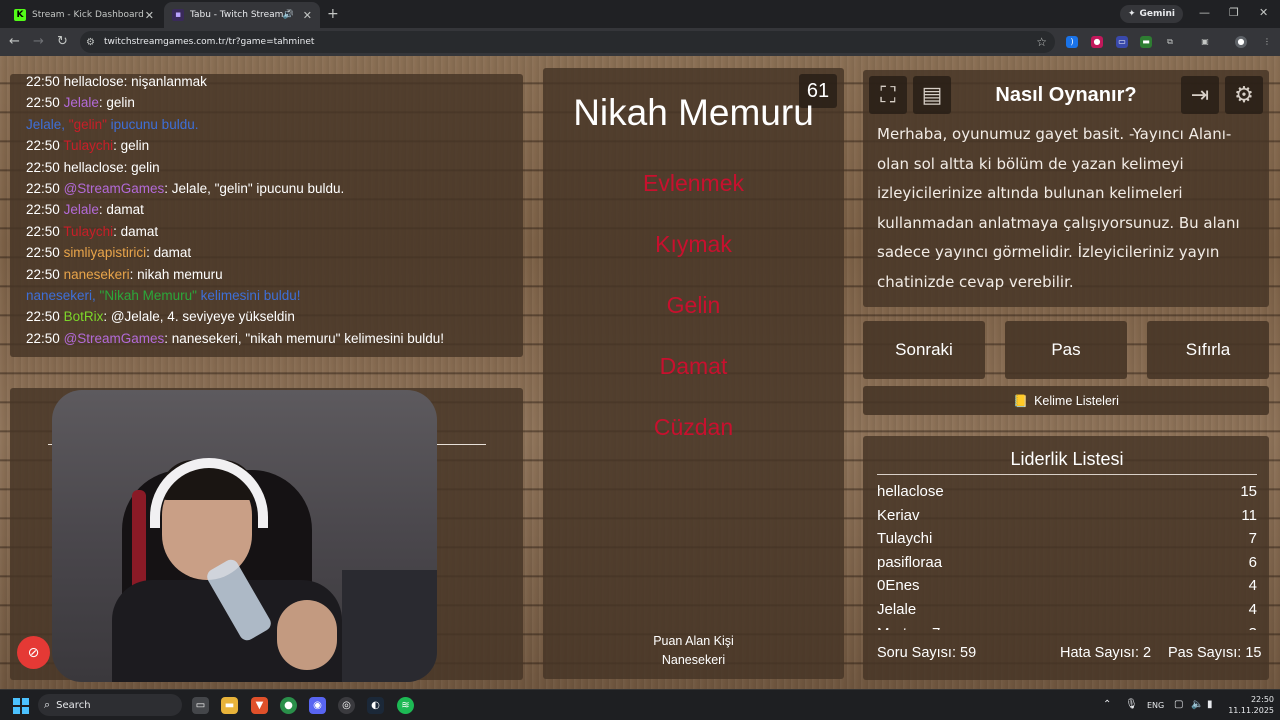 The image size is (1280, 720). Describe the element at coordinates (229, 705) in the screenshot. I see `file-explorer-icon: ▬` at that location.